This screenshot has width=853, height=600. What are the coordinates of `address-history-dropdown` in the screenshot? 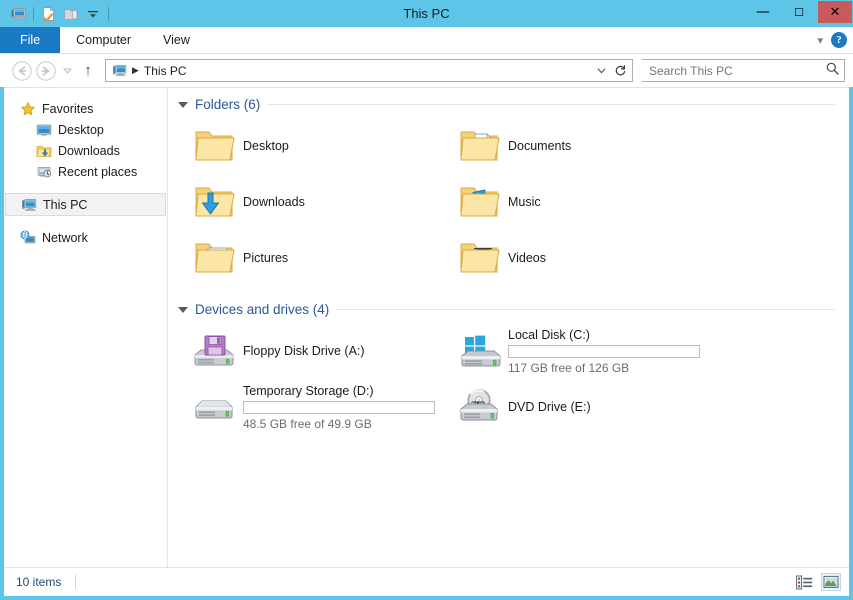 It's located at (601, 70).